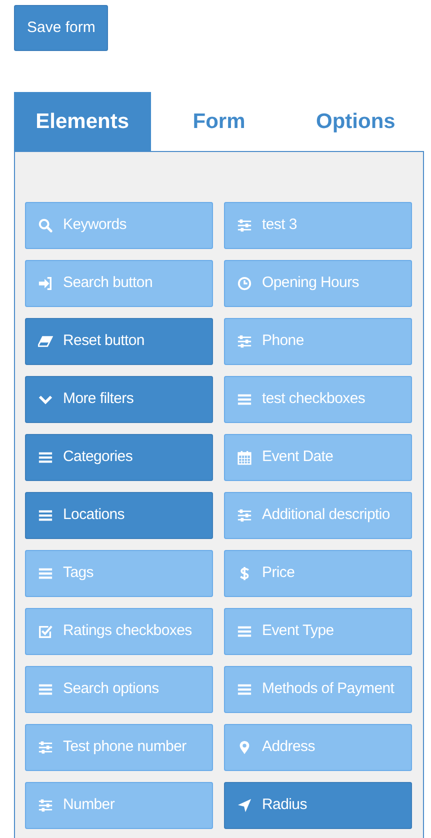  Describe the element at coordinates (119, 457) in the screenshot. I see `element-button: Categories` at that location.